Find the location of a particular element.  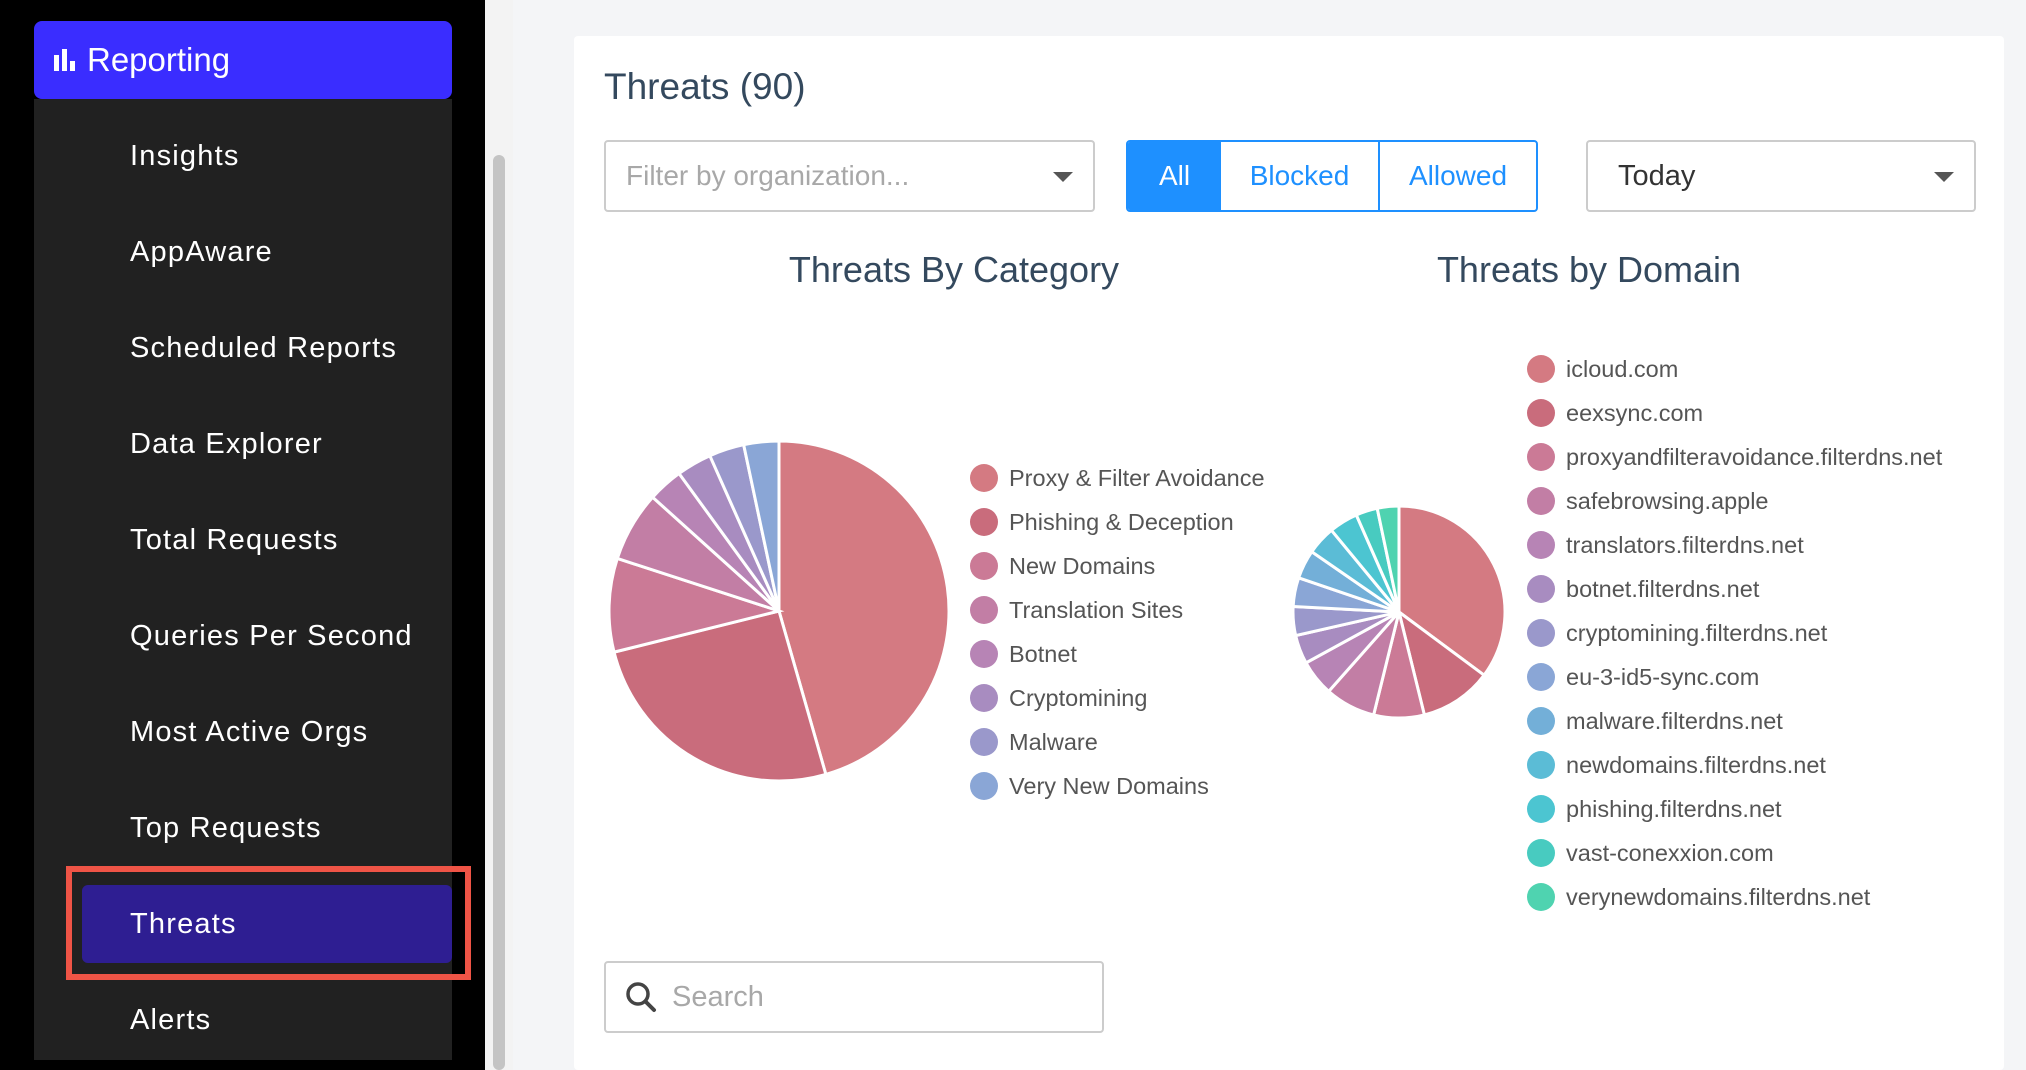

segment-blocked-button: Blocked is located at coordinates (1300, 176).